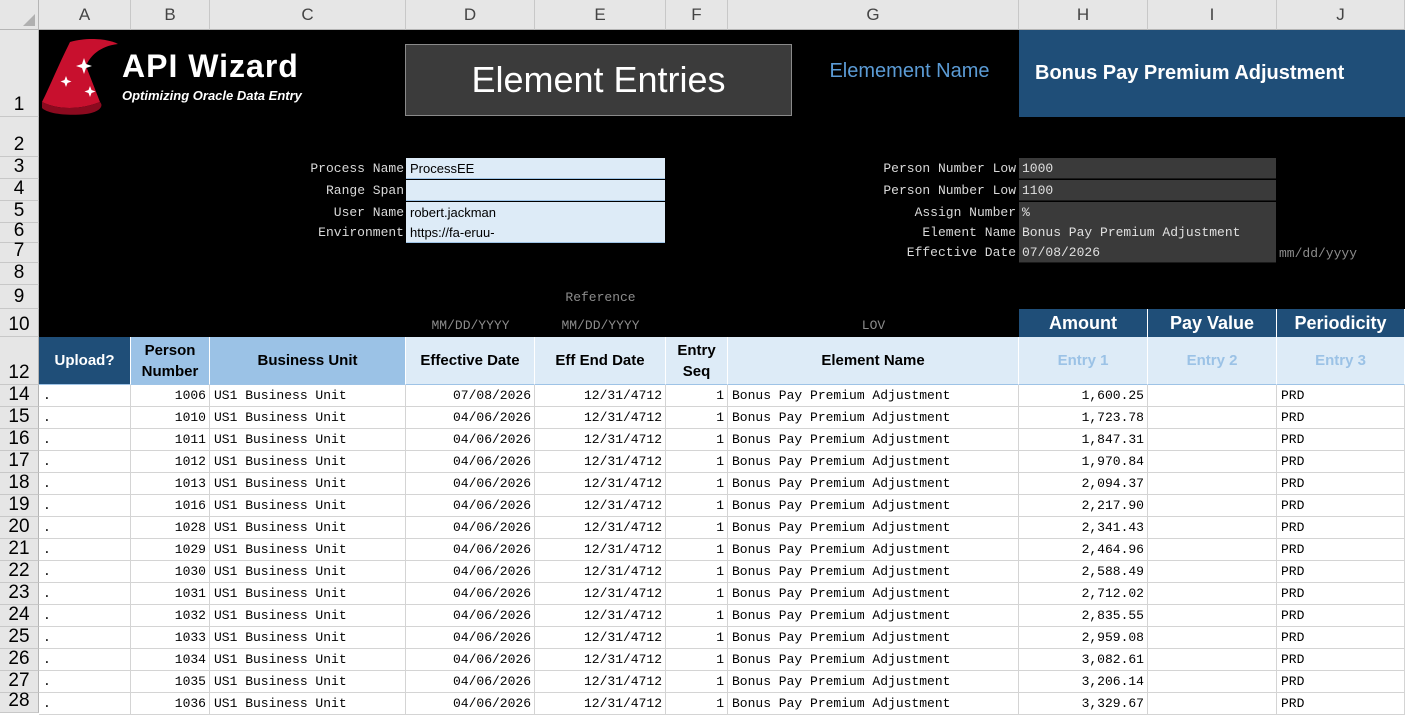 This screenshot has width=1405, height=715. What do you see at coordinates (873, 15) in the screenshot?
I see `column-header-g: G` at bounding box center [873, 15].